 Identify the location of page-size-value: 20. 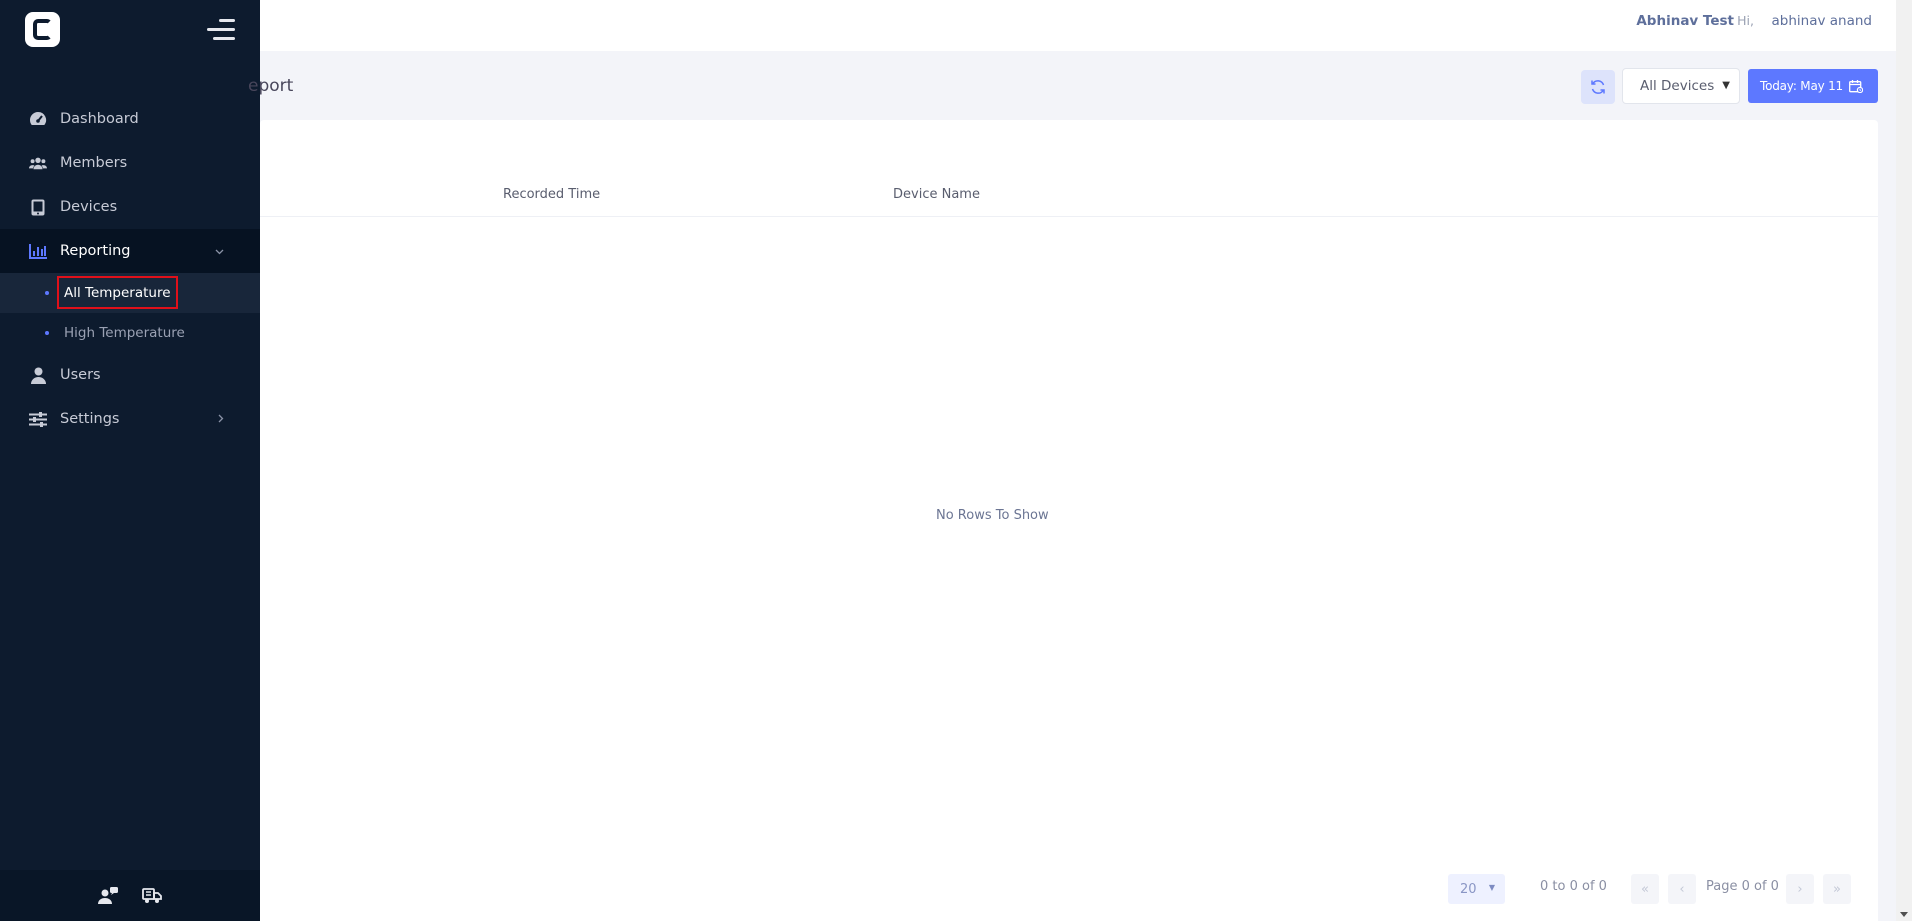
(1468, 889).